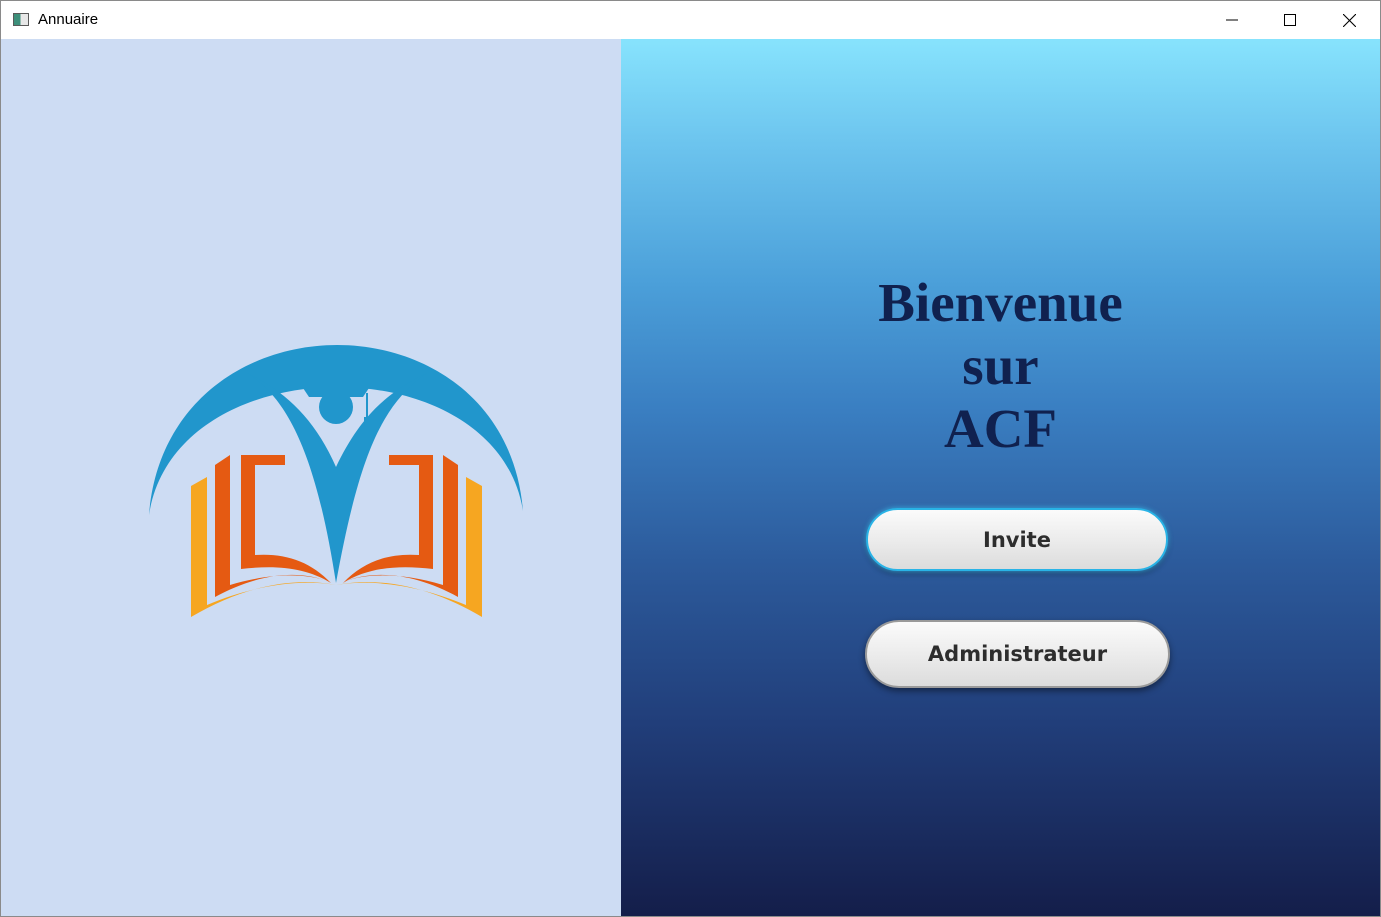 The width and height of the screenshot is (1381, 917). I want to click on window-title: Annuaire, so click(68, 19).